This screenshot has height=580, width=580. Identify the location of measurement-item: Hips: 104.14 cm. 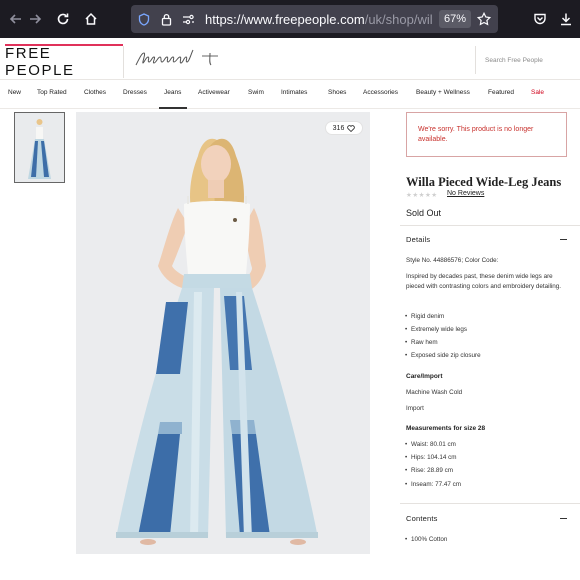
(430, 457).